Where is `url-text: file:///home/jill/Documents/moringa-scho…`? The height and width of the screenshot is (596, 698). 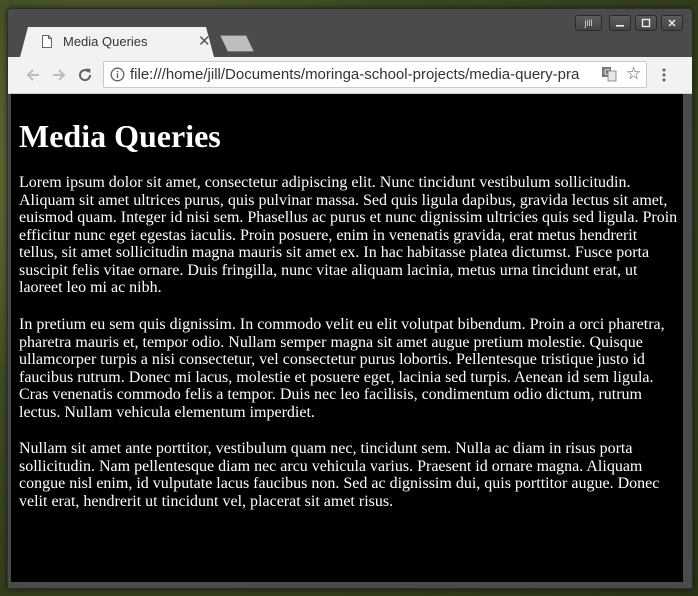
url-text: file:///home/jill/Documents/moringa-scho… is located at coordinates (362, 74).